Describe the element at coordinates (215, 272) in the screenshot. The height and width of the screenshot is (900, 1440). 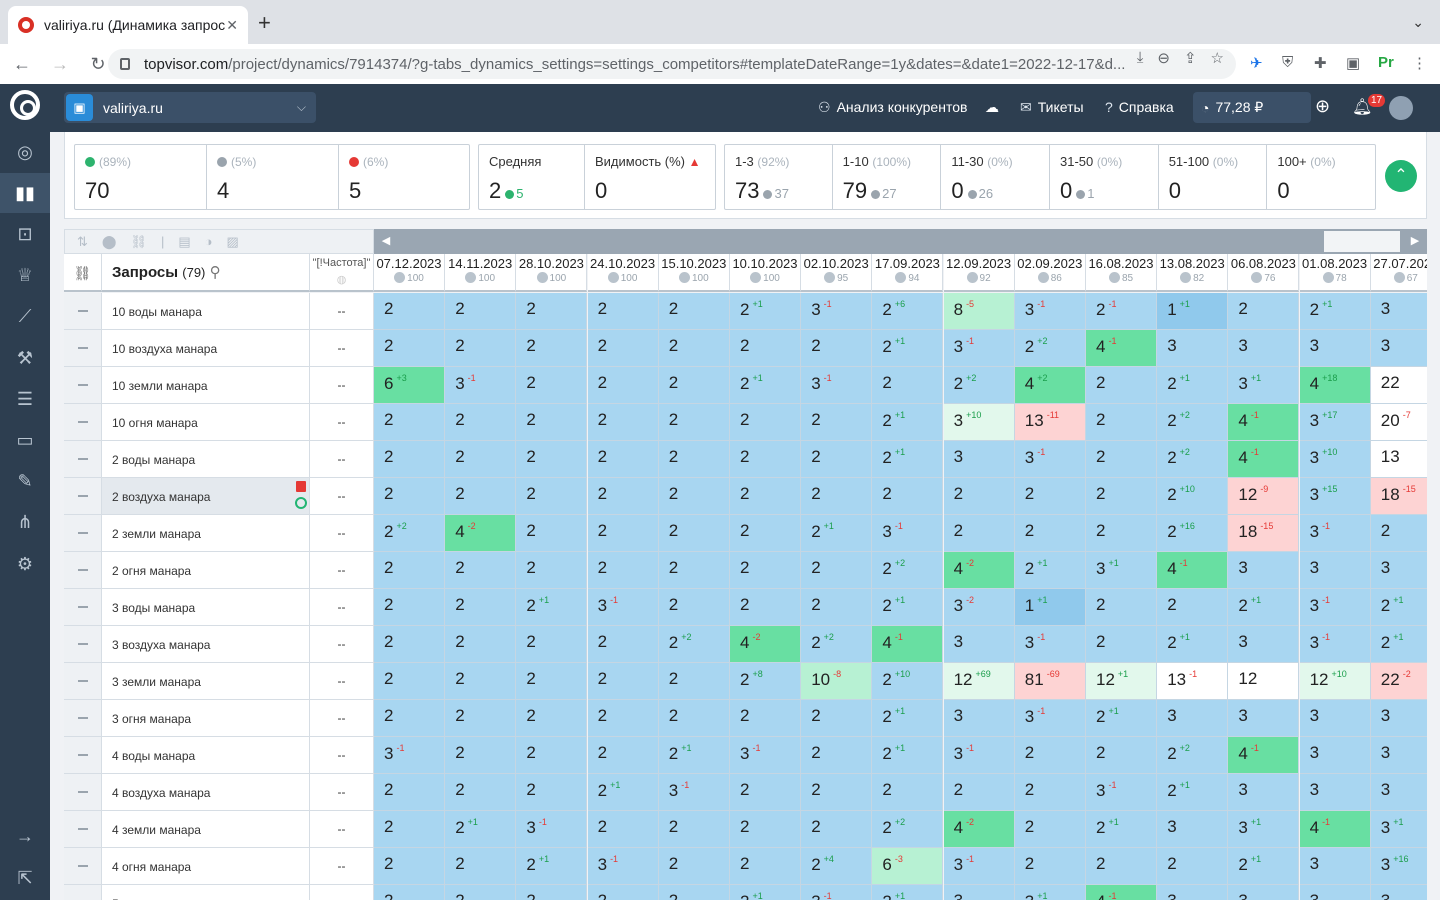
I see `search-icon: ⚲` at that location.